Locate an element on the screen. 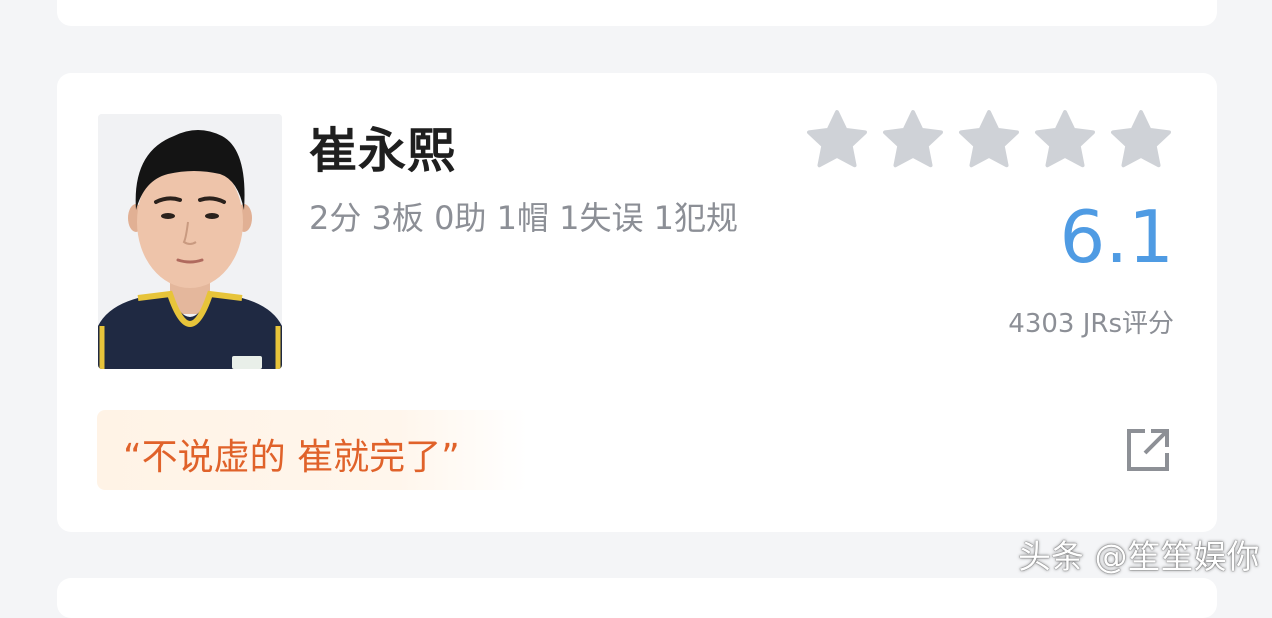 The height and width of the screenshot is (618, 1272). player-name: 崔永熙 is located at coordinates (383, 151).